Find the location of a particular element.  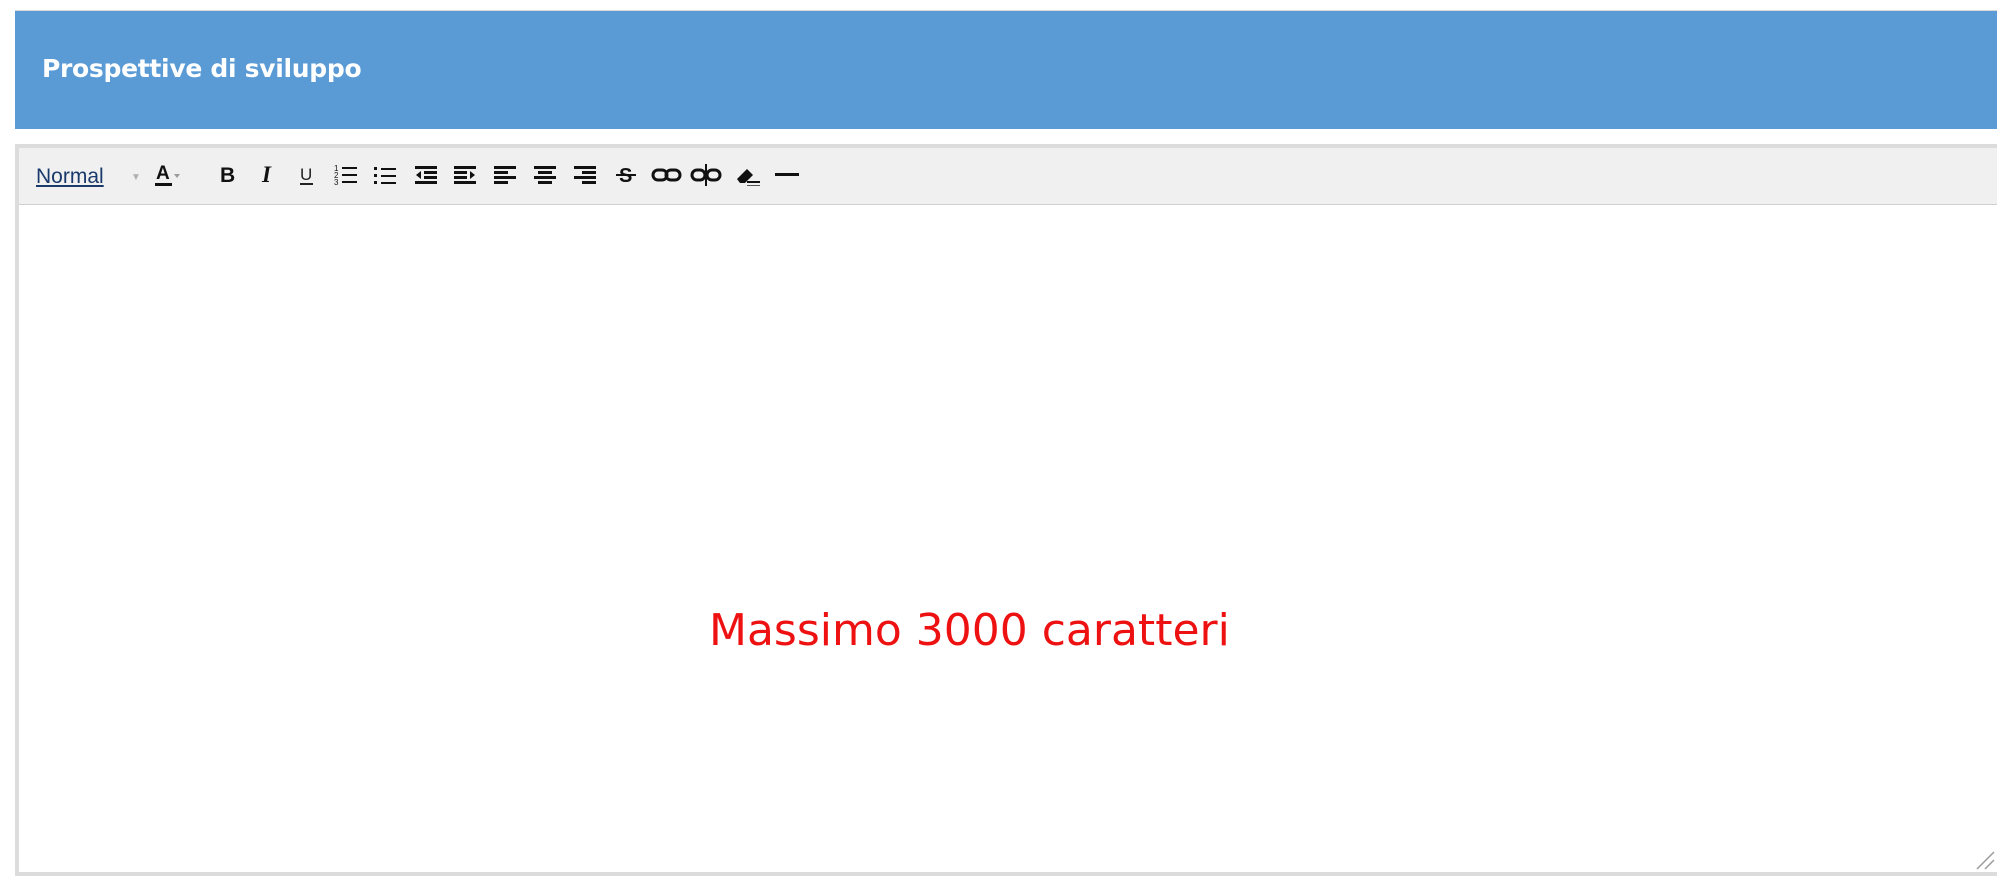

svg-text: A is located at coordinates (163, 173).